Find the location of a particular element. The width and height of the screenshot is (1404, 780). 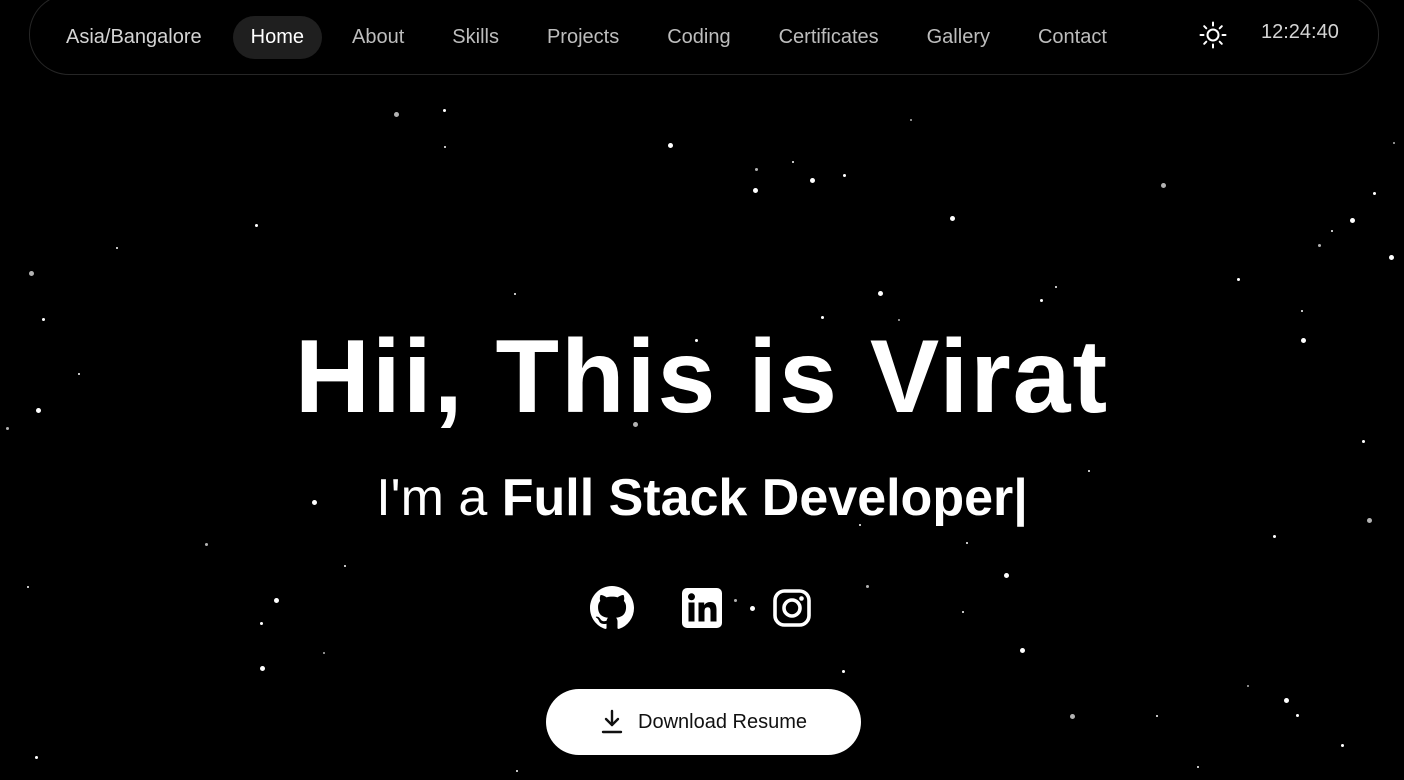

download-resume-button: Download Resume is located at coordinates (703, 722).